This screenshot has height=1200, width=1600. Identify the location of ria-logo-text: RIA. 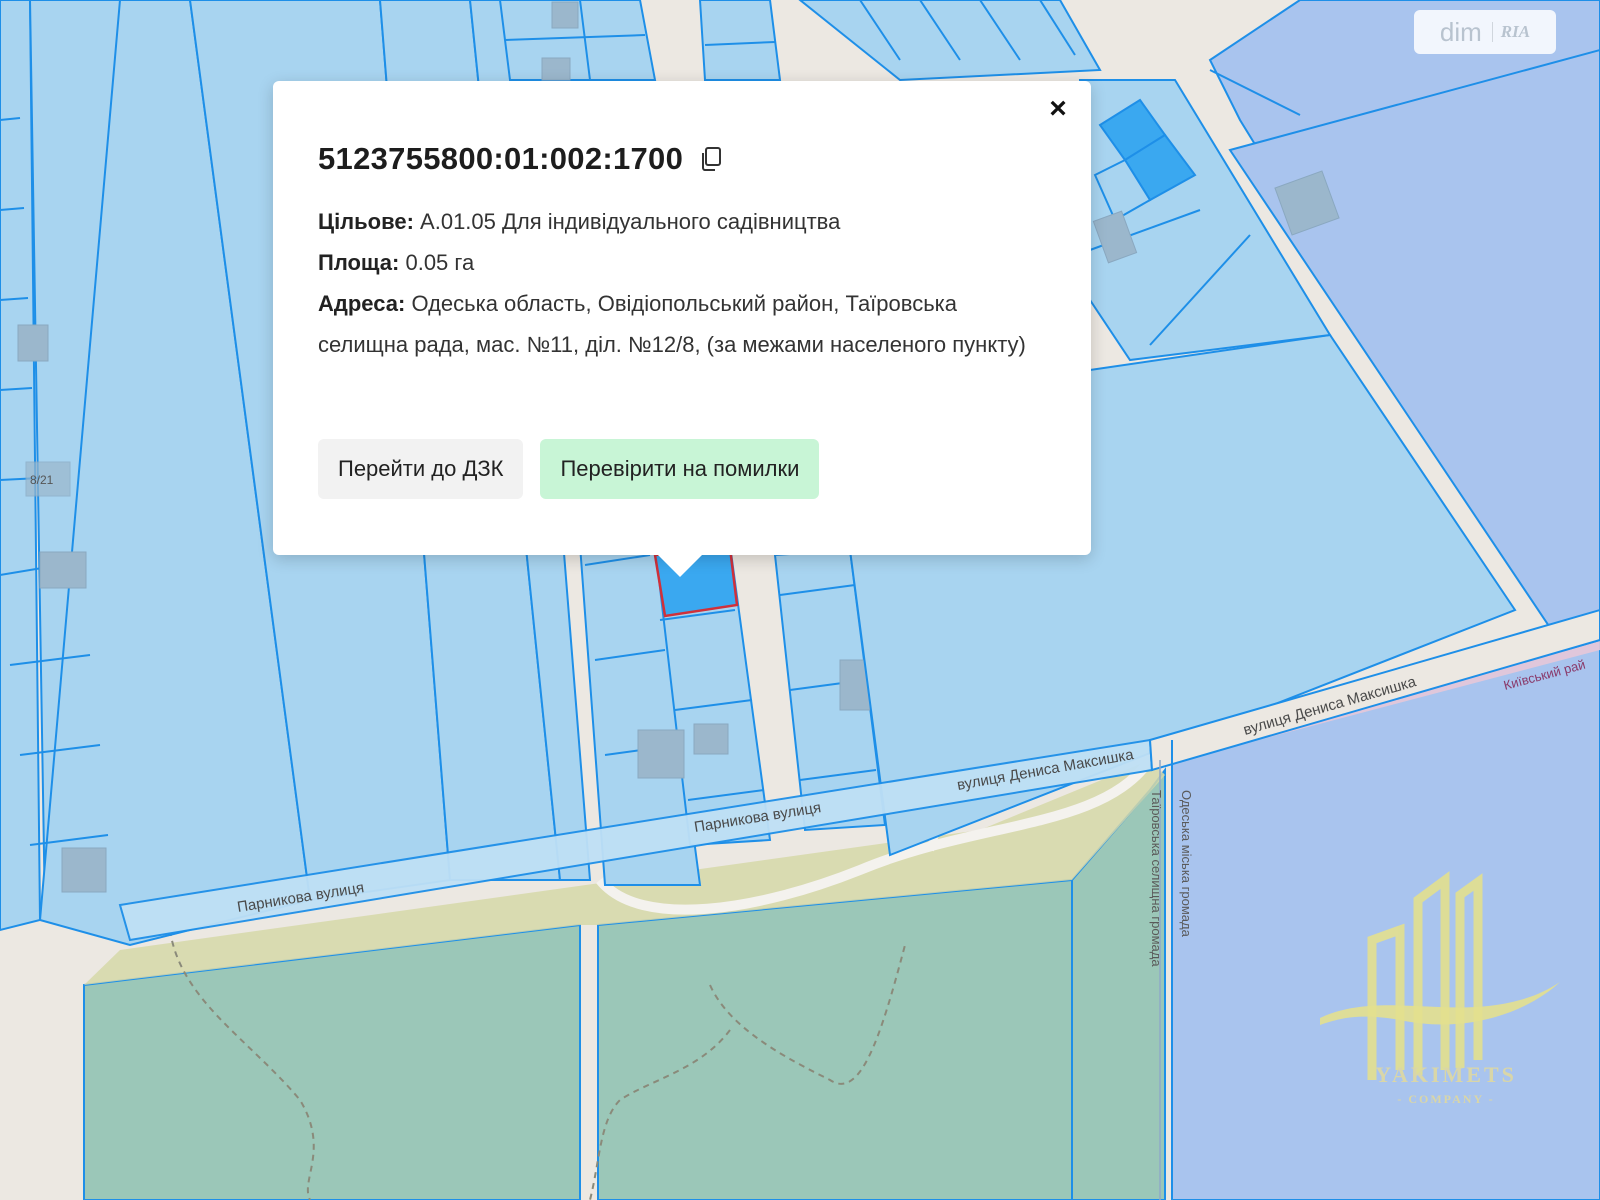
(1510, 32).